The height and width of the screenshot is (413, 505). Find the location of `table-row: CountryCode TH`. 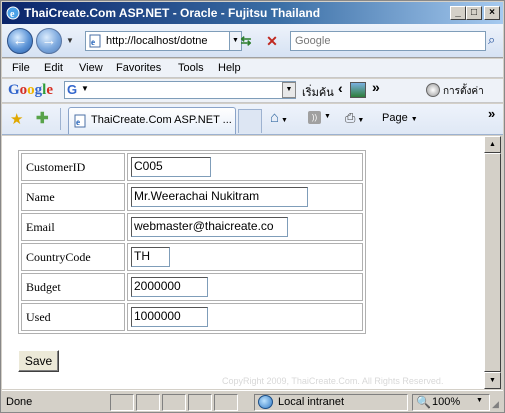

table-row: CountryCode TH is located at coordinates (192, 257).